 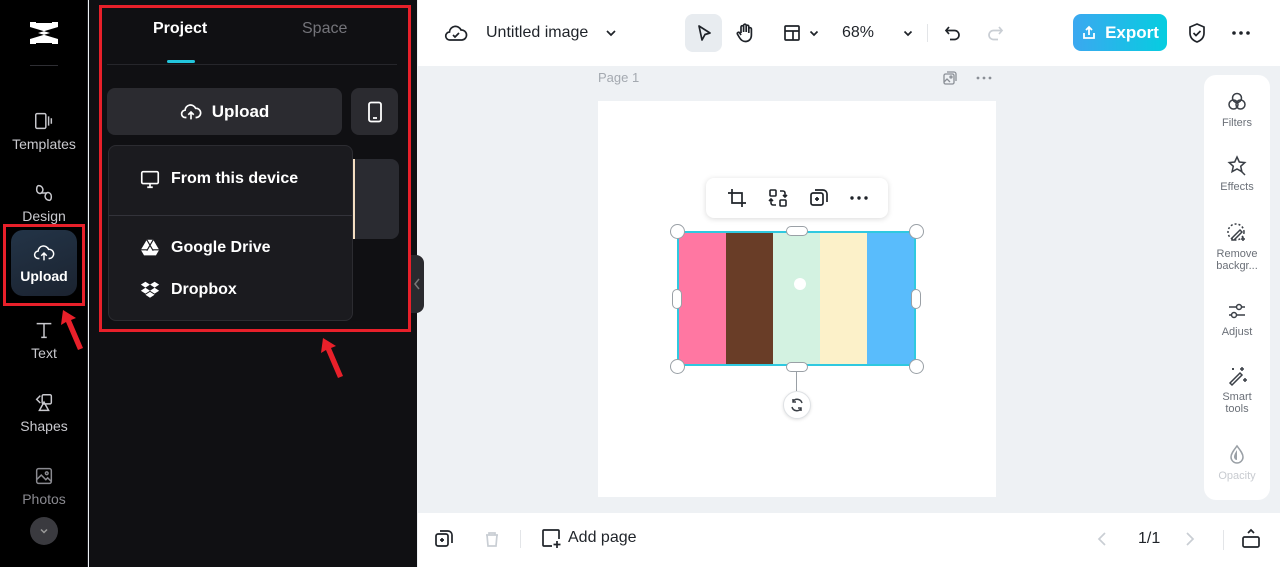 What do you see at coordinates (240, 111) in the screenshot?
I see `upload-button-label: Upload` at bounding box center [240, 111].